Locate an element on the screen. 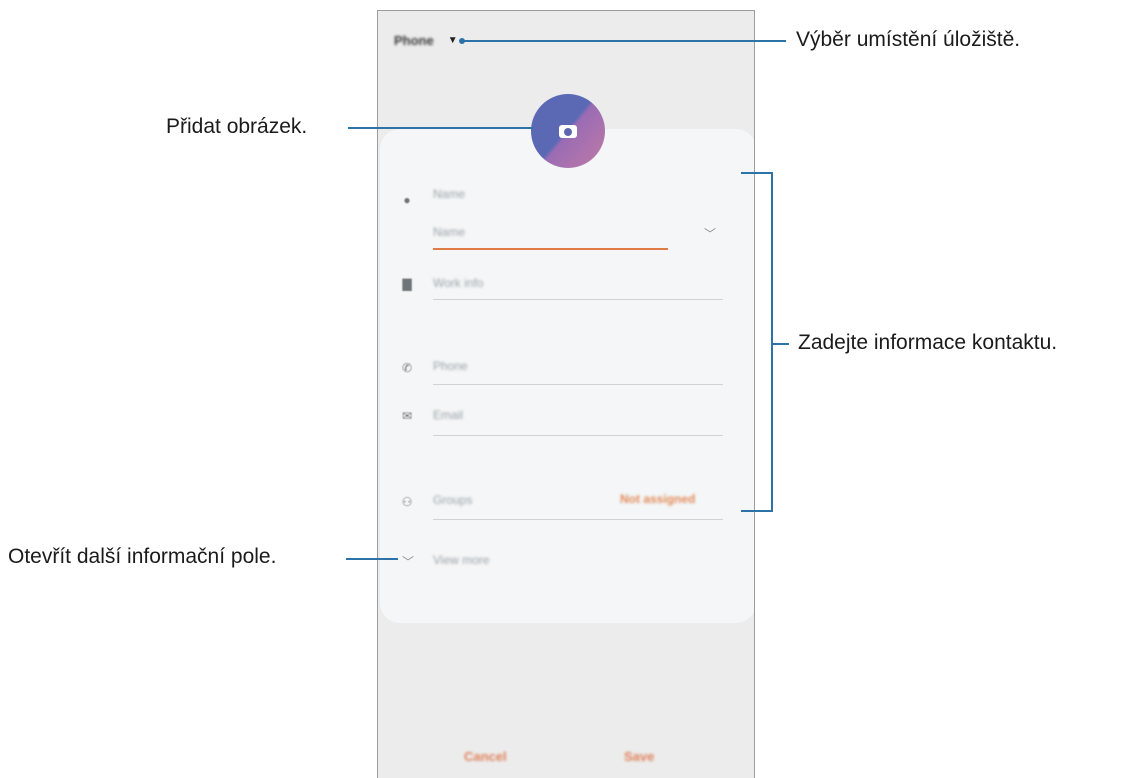 This screenshot has height=778, width=1123. storage-selector: Phone ▼ is located at coordinates (426, 40).